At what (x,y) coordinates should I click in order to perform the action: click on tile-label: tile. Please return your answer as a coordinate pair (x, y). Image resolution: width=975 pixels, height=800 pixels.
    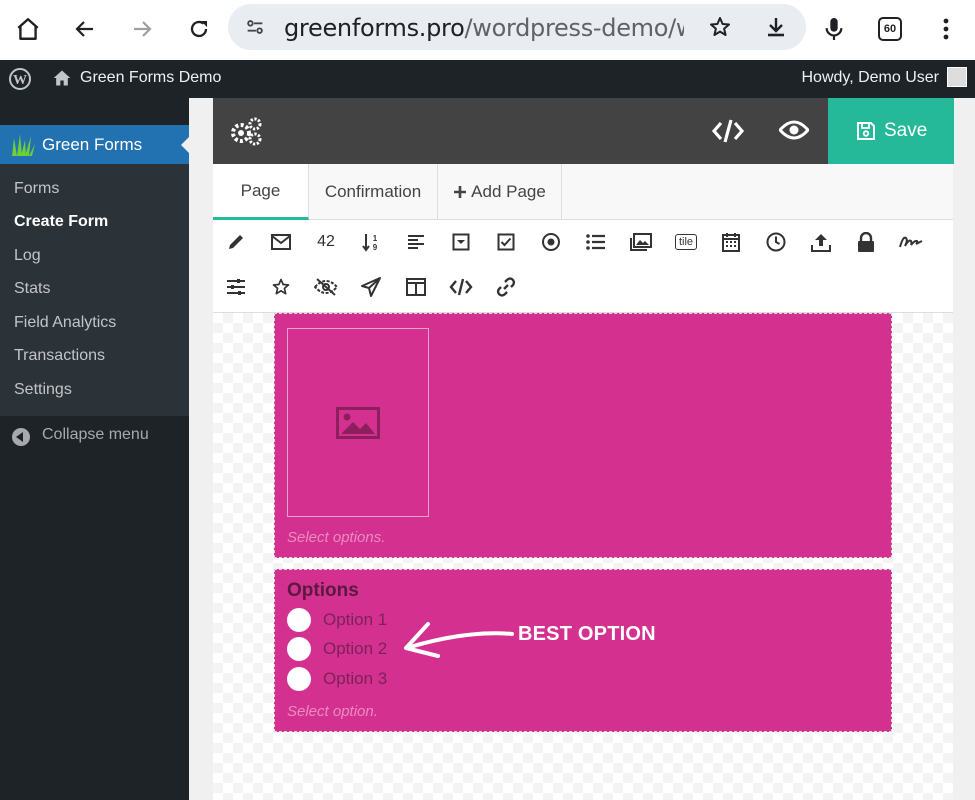
    Looking at the image, I should click on (686, 242).